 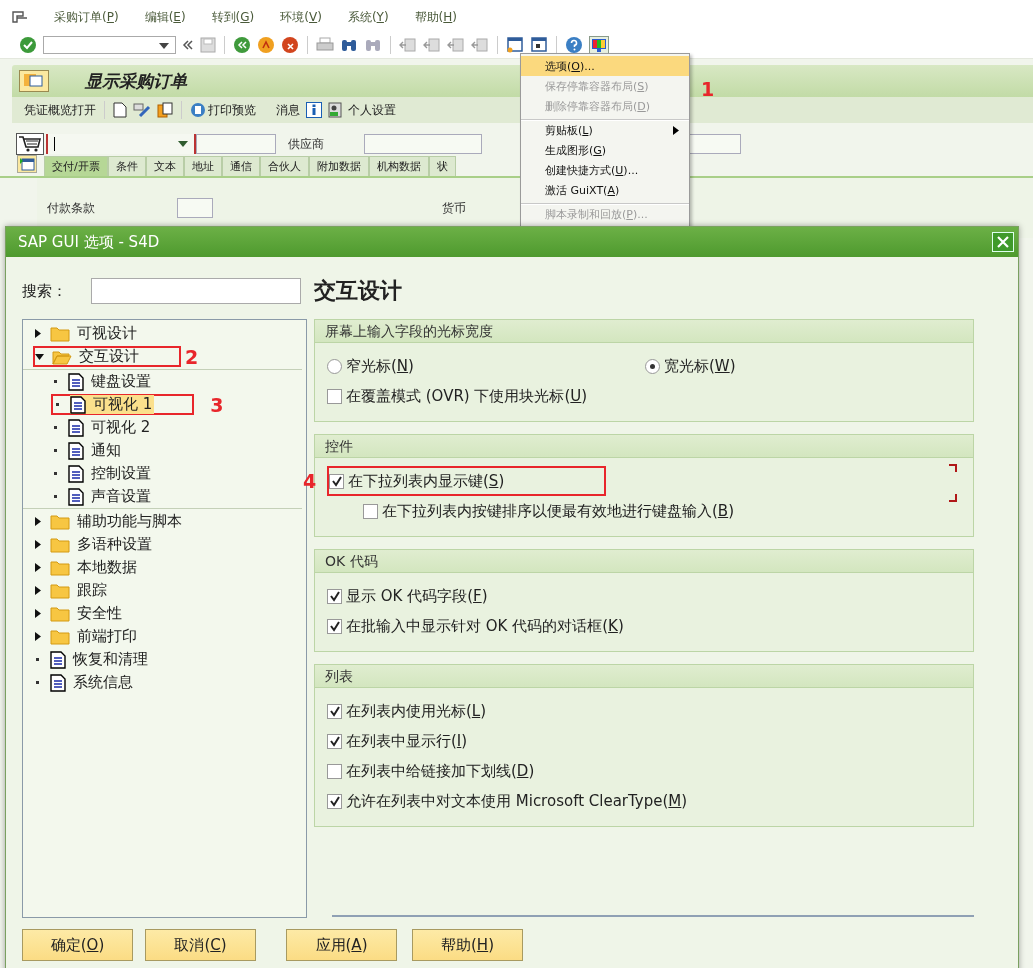 What do you see at coordinates (142, 110) in the screenshot?
I see `edit-icon` at bounding box center [142, 110].